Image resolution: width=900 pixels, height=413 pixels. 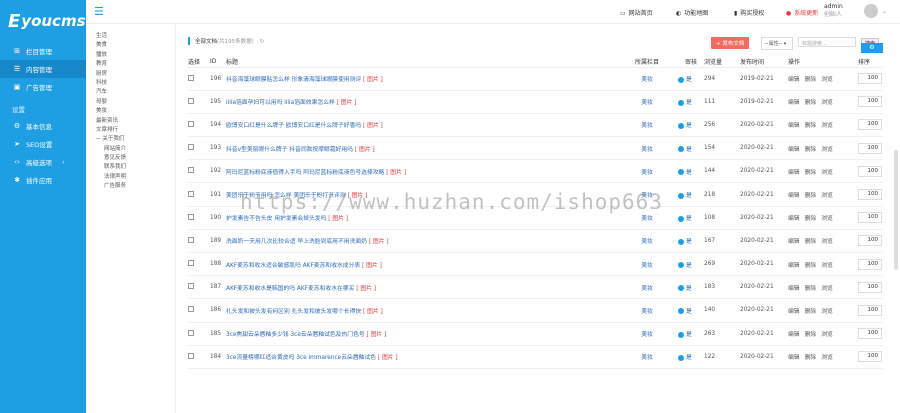 What do you see at coordinates (130, 63) in the screenshot?
I see `category-item: 教育` at bounding box center [130, 63].